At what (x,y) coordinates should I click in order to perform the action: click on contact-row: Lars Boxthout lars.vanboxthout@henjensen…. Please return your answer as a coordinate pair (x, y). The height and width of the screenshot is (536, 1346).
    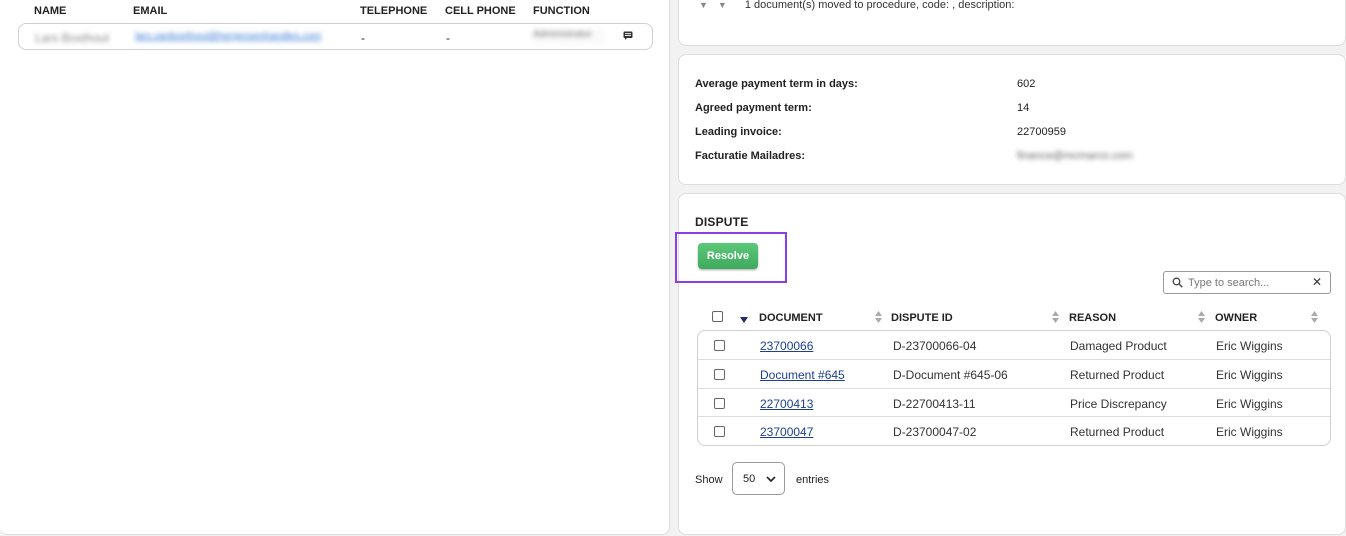
    Looking at the image, I should click on (335, 36).